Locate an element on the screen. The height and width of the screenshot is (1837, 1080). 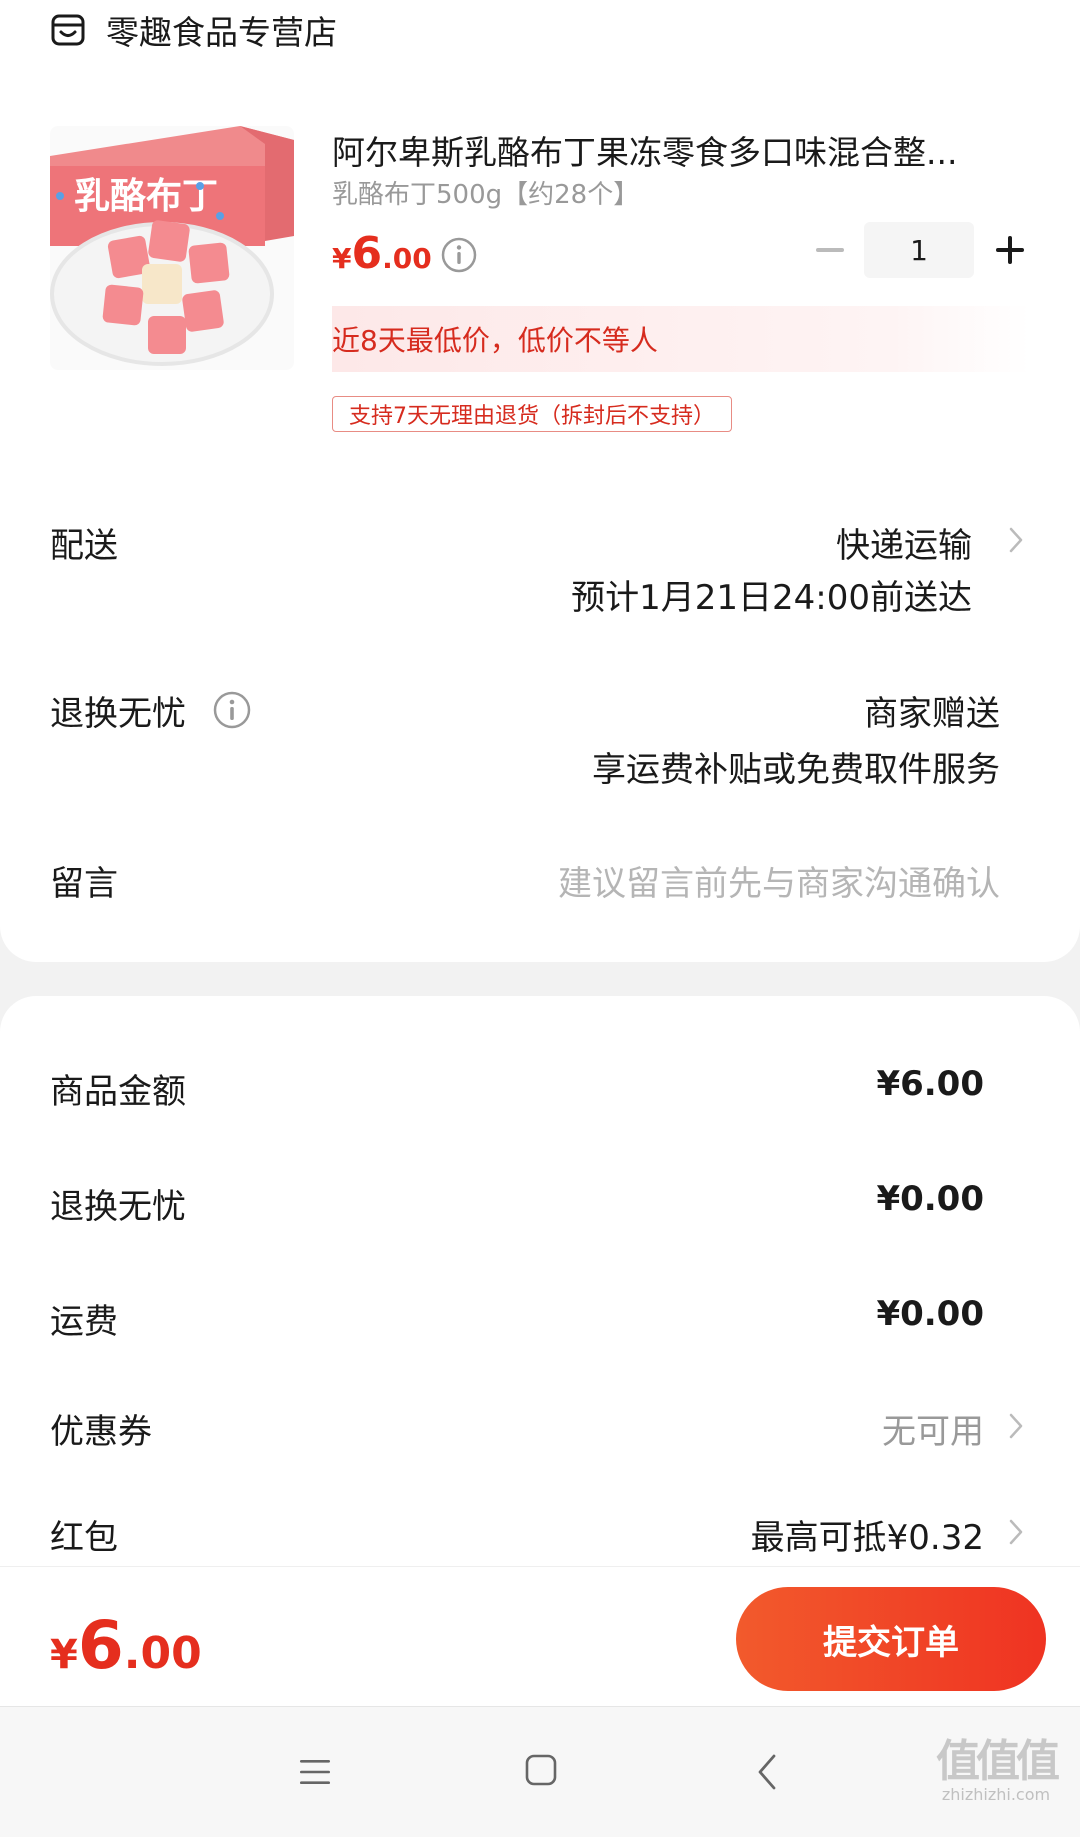
system-navigation-bar: 值值值 zhizhizhi.com is located at coordinates (540, 1771).